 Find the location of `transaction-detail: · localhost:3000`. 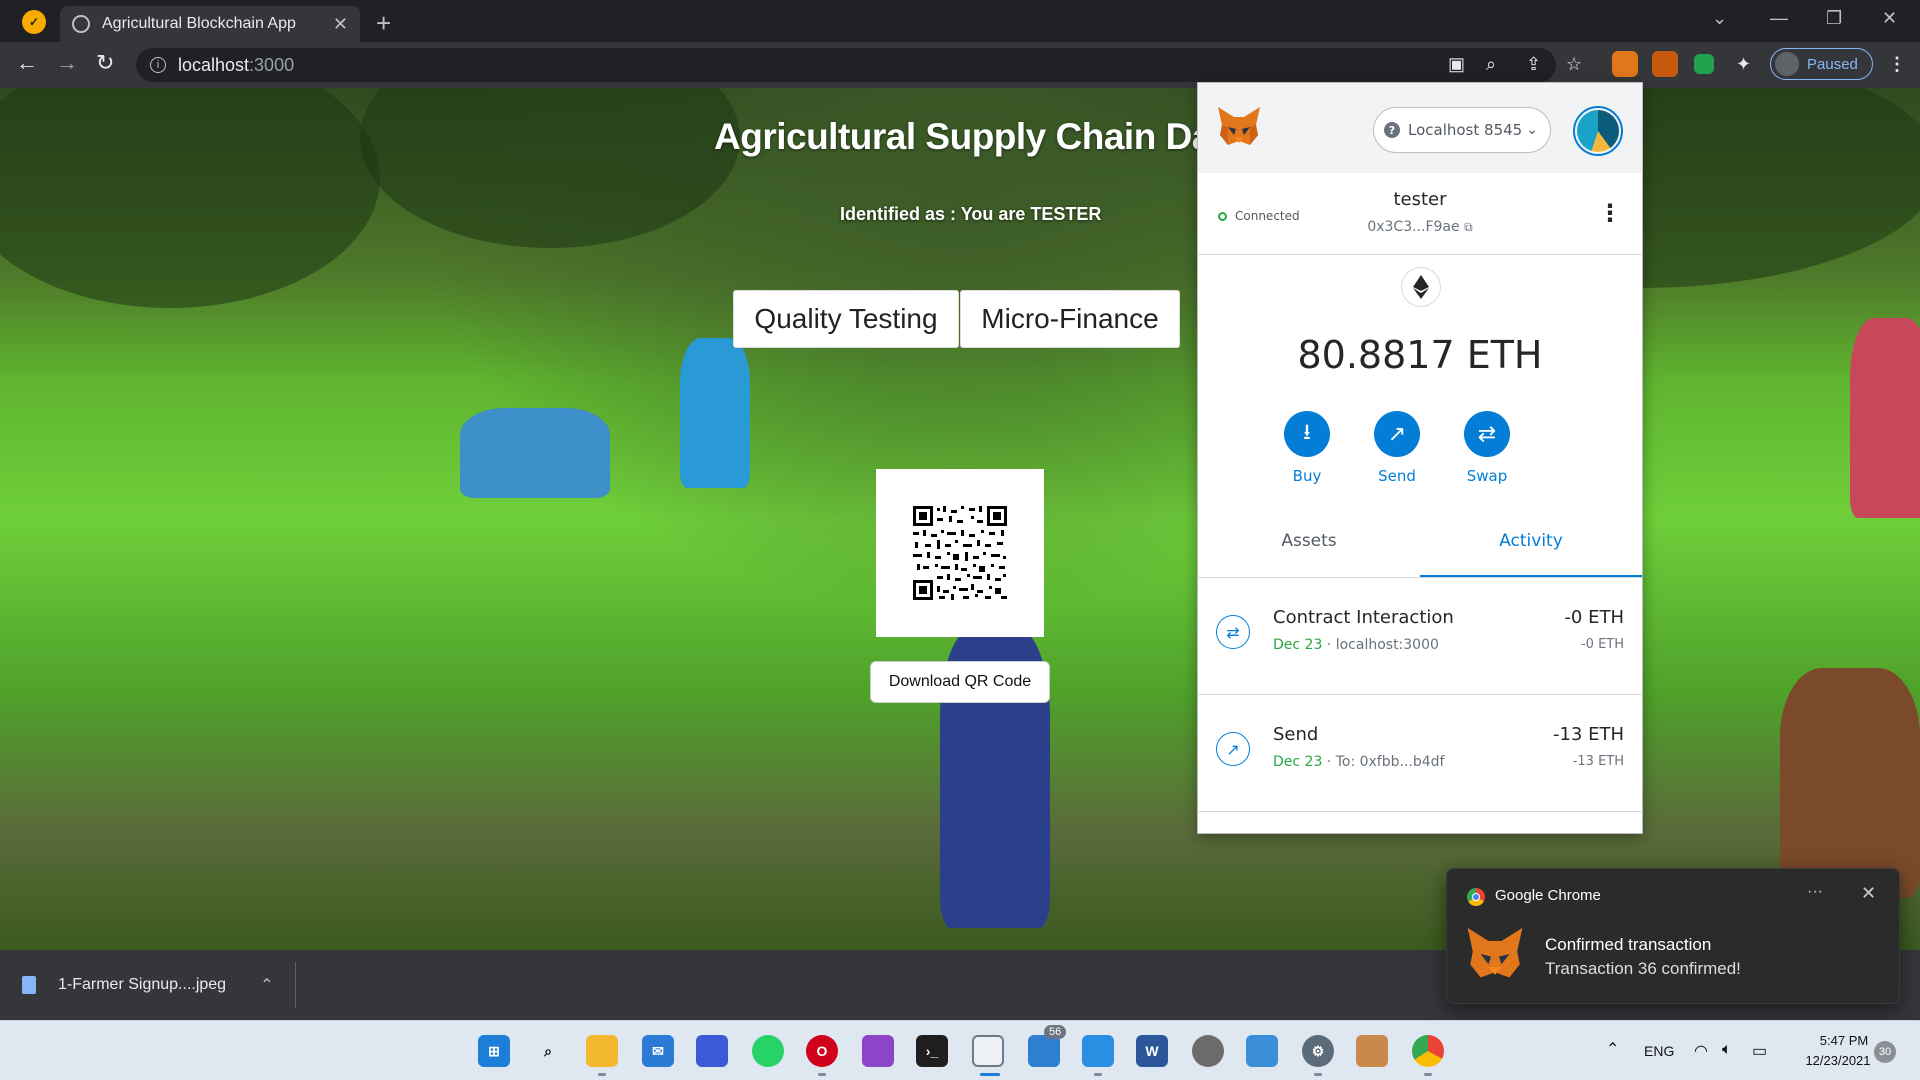

transaction-detail: · localhost:3000 is located at coordinates (1380, 645).